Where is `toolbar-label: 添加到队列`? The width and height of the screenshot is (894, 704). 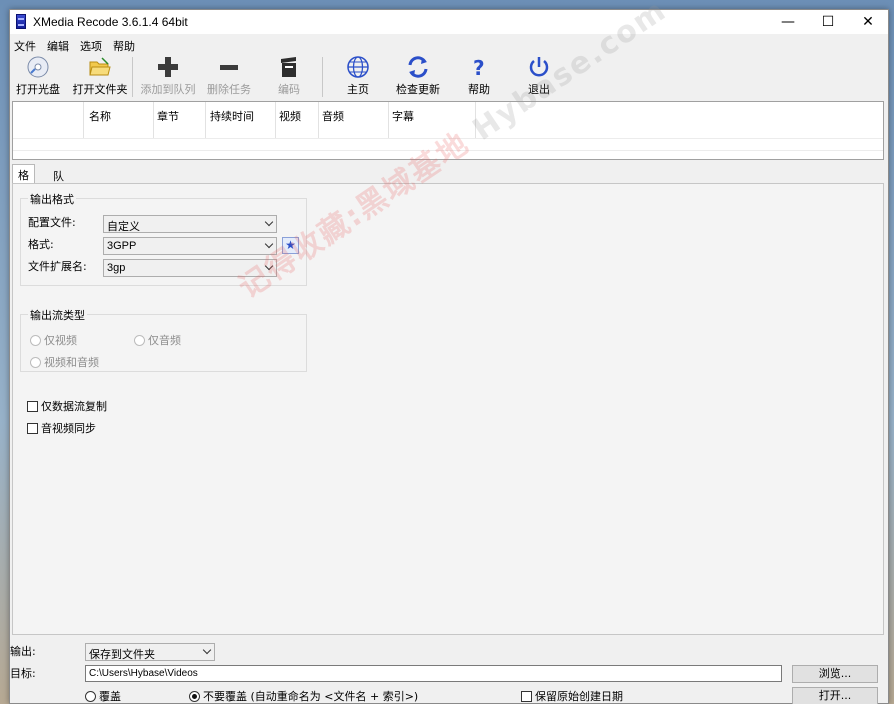
toolbar-label: 添加到队列 is located at coordinates (168, 89).